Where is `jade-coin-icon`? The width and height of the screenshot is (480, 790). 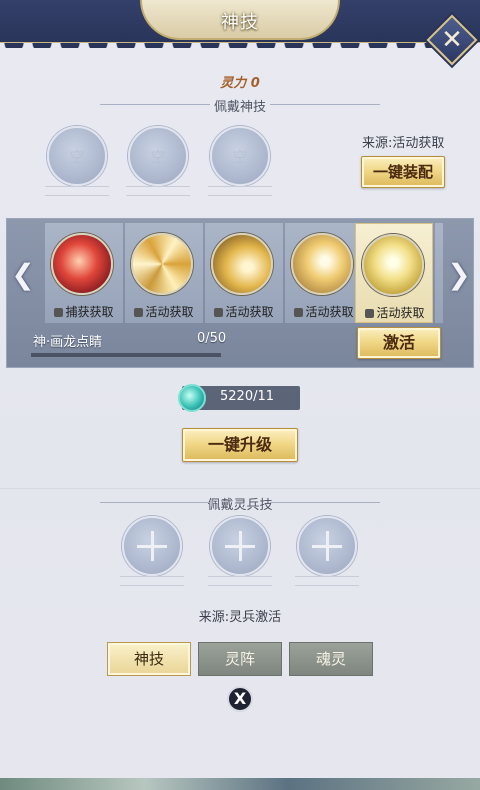 jade-coin-icon is located at coordinates (192, 398).